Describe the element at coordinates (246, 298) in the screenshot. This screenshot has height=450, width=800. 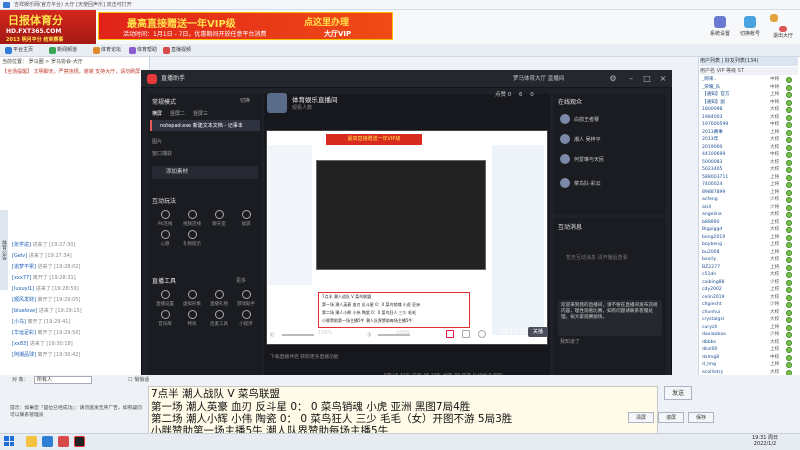
I see `stream-tool: 游戏助手` at that location.